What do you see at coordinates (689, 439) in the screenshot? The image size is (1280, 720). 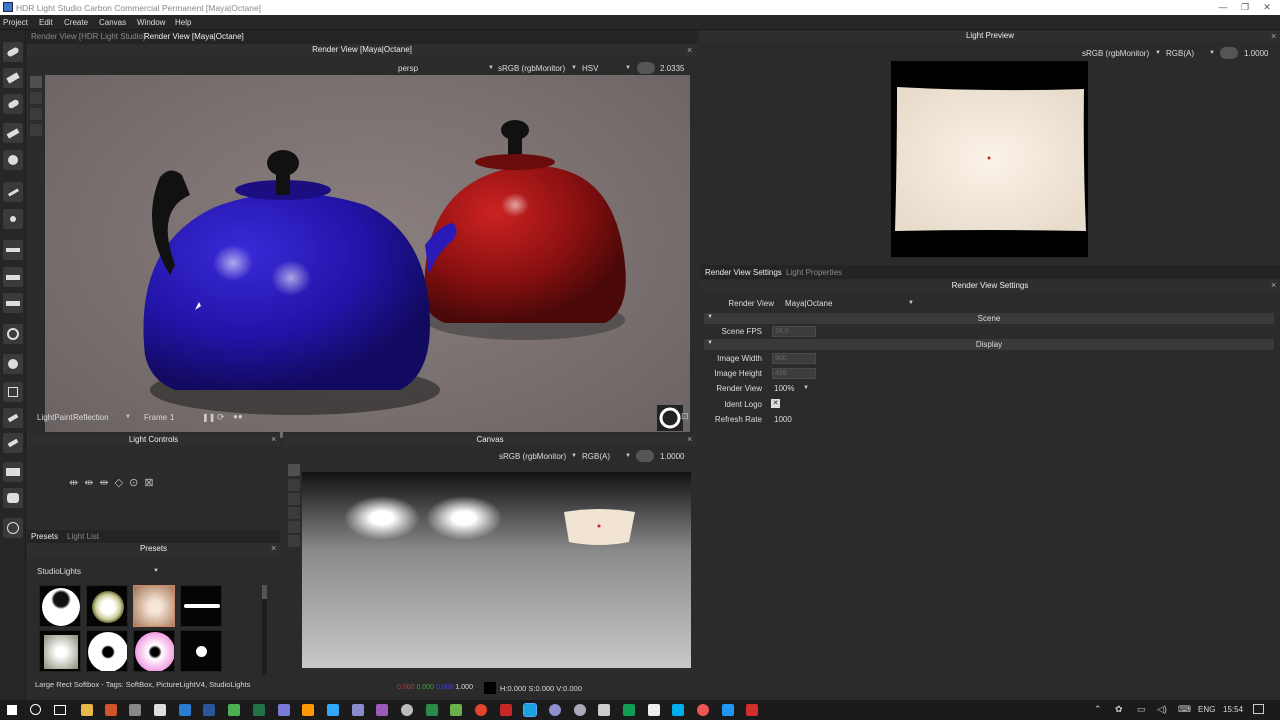 I see `canvas-close-icon: ×` at bounding box center [689, 439].